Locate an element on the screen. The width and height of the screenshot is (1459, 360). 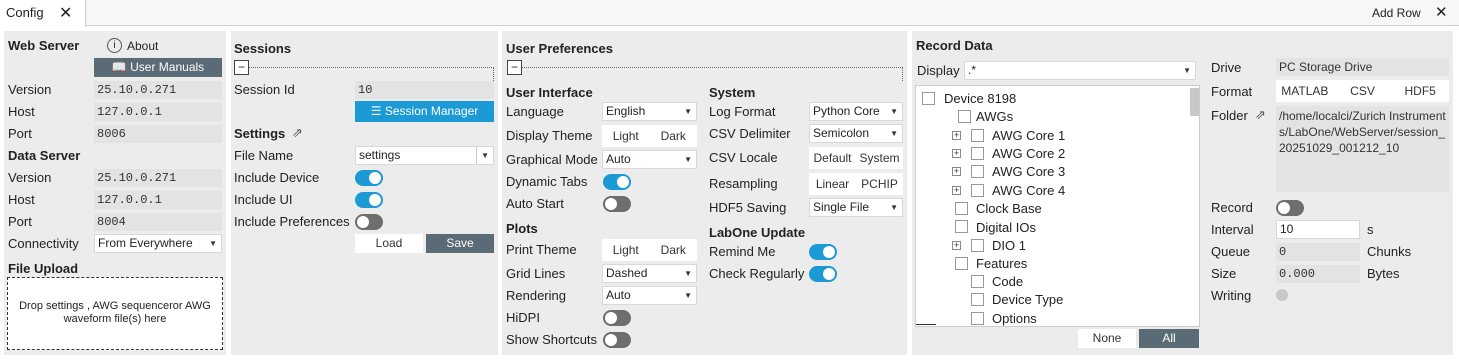
info-icon: i is located at coordinates (114, 45).